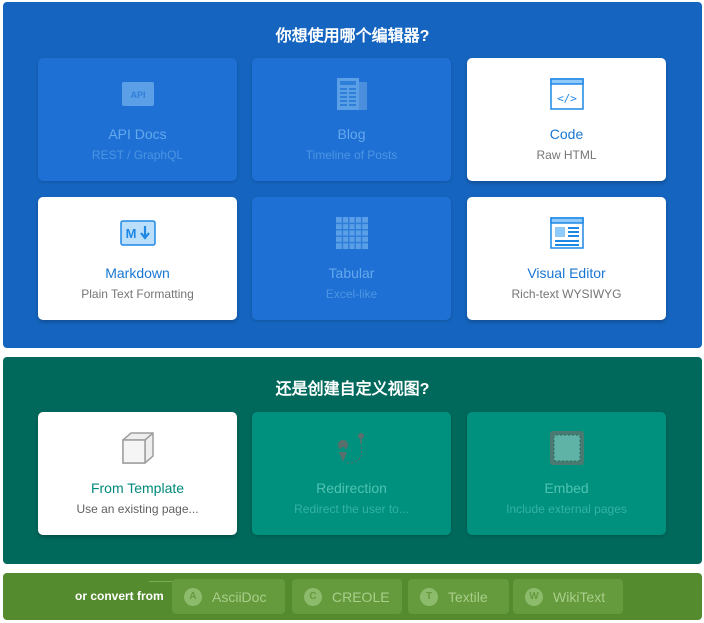 Image resolution: width=704 pixels, height=623 pixels. What do you see at coordinates (351, 258) in the screenshot?
I see `editor-card-tabular: Tabular Excel-like` at bounding box center [351, 258].